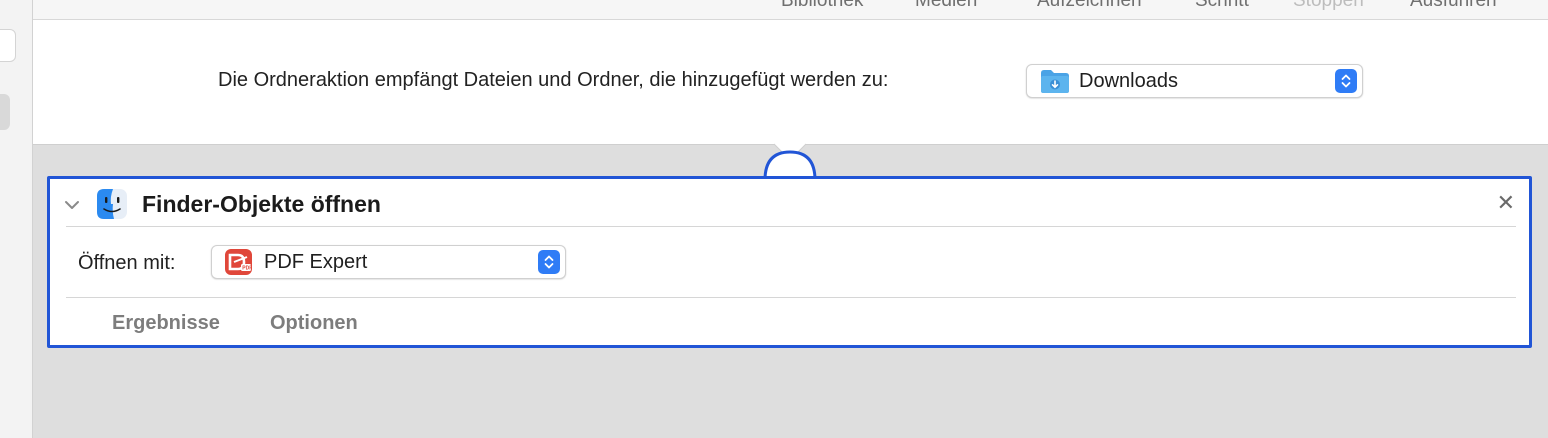 The image size is (1548, 438). Describe the element at coordinates (314, 323) in the screenshot. I see `tab-options: Optionen` at that location.